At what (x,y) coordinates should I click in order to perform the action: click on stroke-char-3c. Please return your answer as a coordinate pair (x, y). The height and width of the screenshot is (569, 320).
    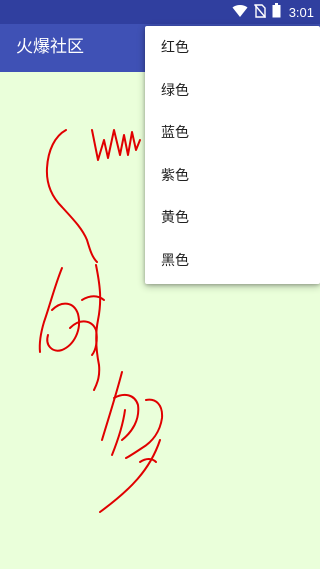
    Looking at the image, I should click on (118, 432).